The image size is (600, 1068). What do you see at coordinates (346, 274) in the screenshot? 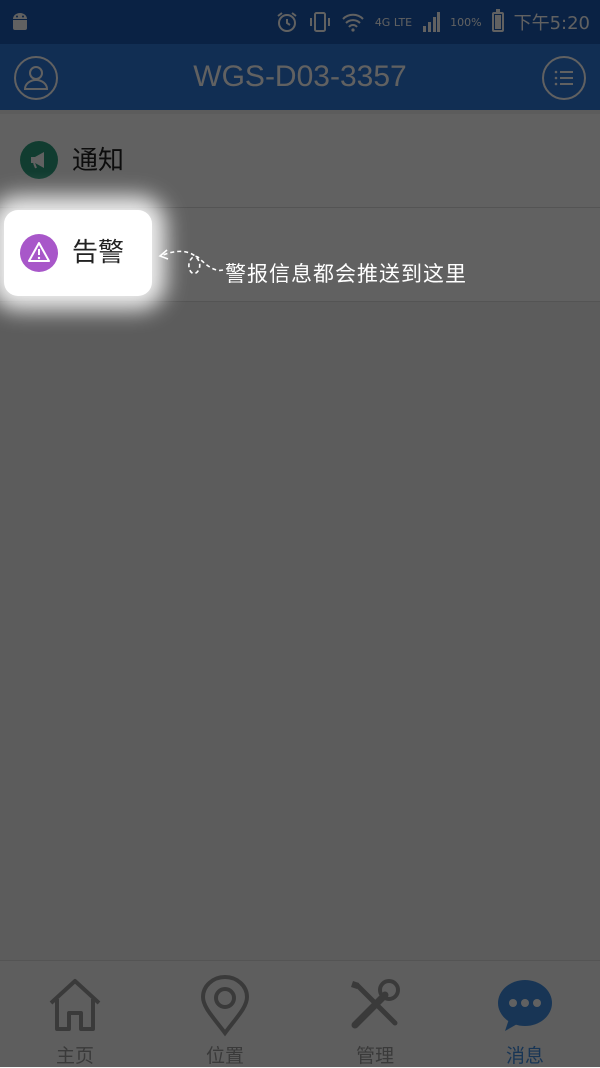
I see `guide-hint-text: 警报信息都会推送到这里` at bounding box center [346, 274].